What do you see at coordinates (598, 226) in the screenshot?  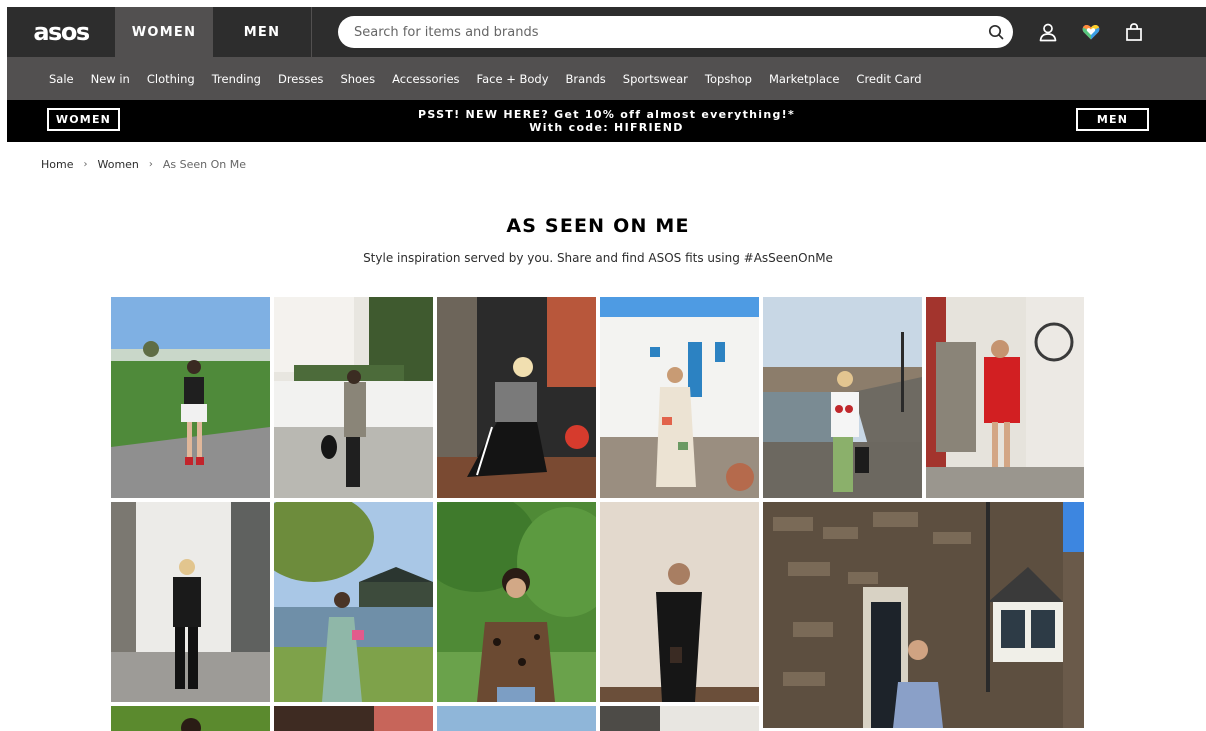 I see `page-title: AS SEEN ON ME` at bounding box center [598, 226].